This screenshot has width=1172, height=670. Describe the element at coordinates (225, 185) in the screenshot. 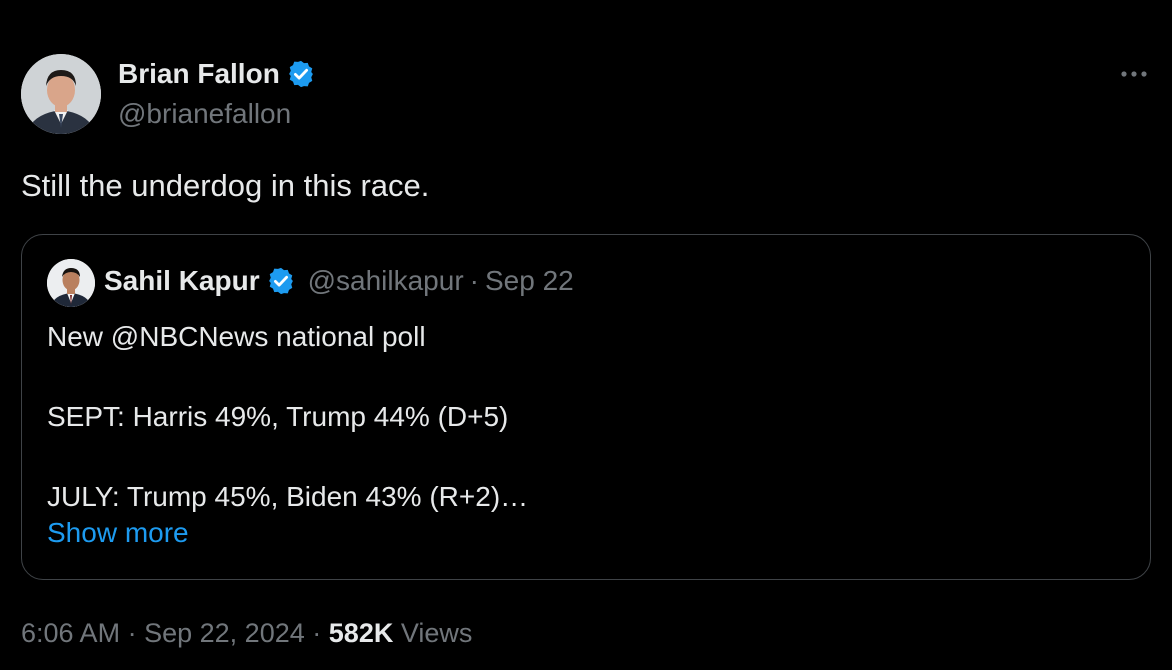

I see `tweet-text: Still the underdog in this race.` at that location.